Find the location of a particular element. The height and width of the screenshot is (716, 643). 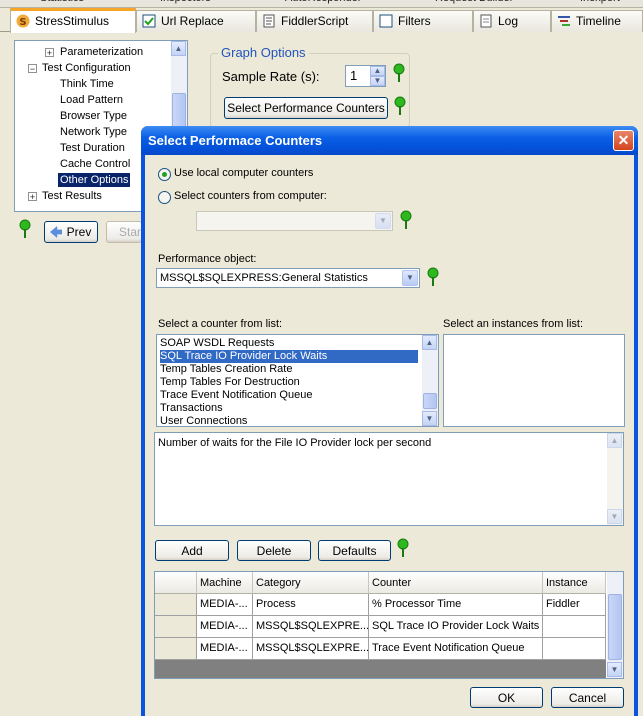

tab-timeline: Timeline is located at coordinates (597, 21).